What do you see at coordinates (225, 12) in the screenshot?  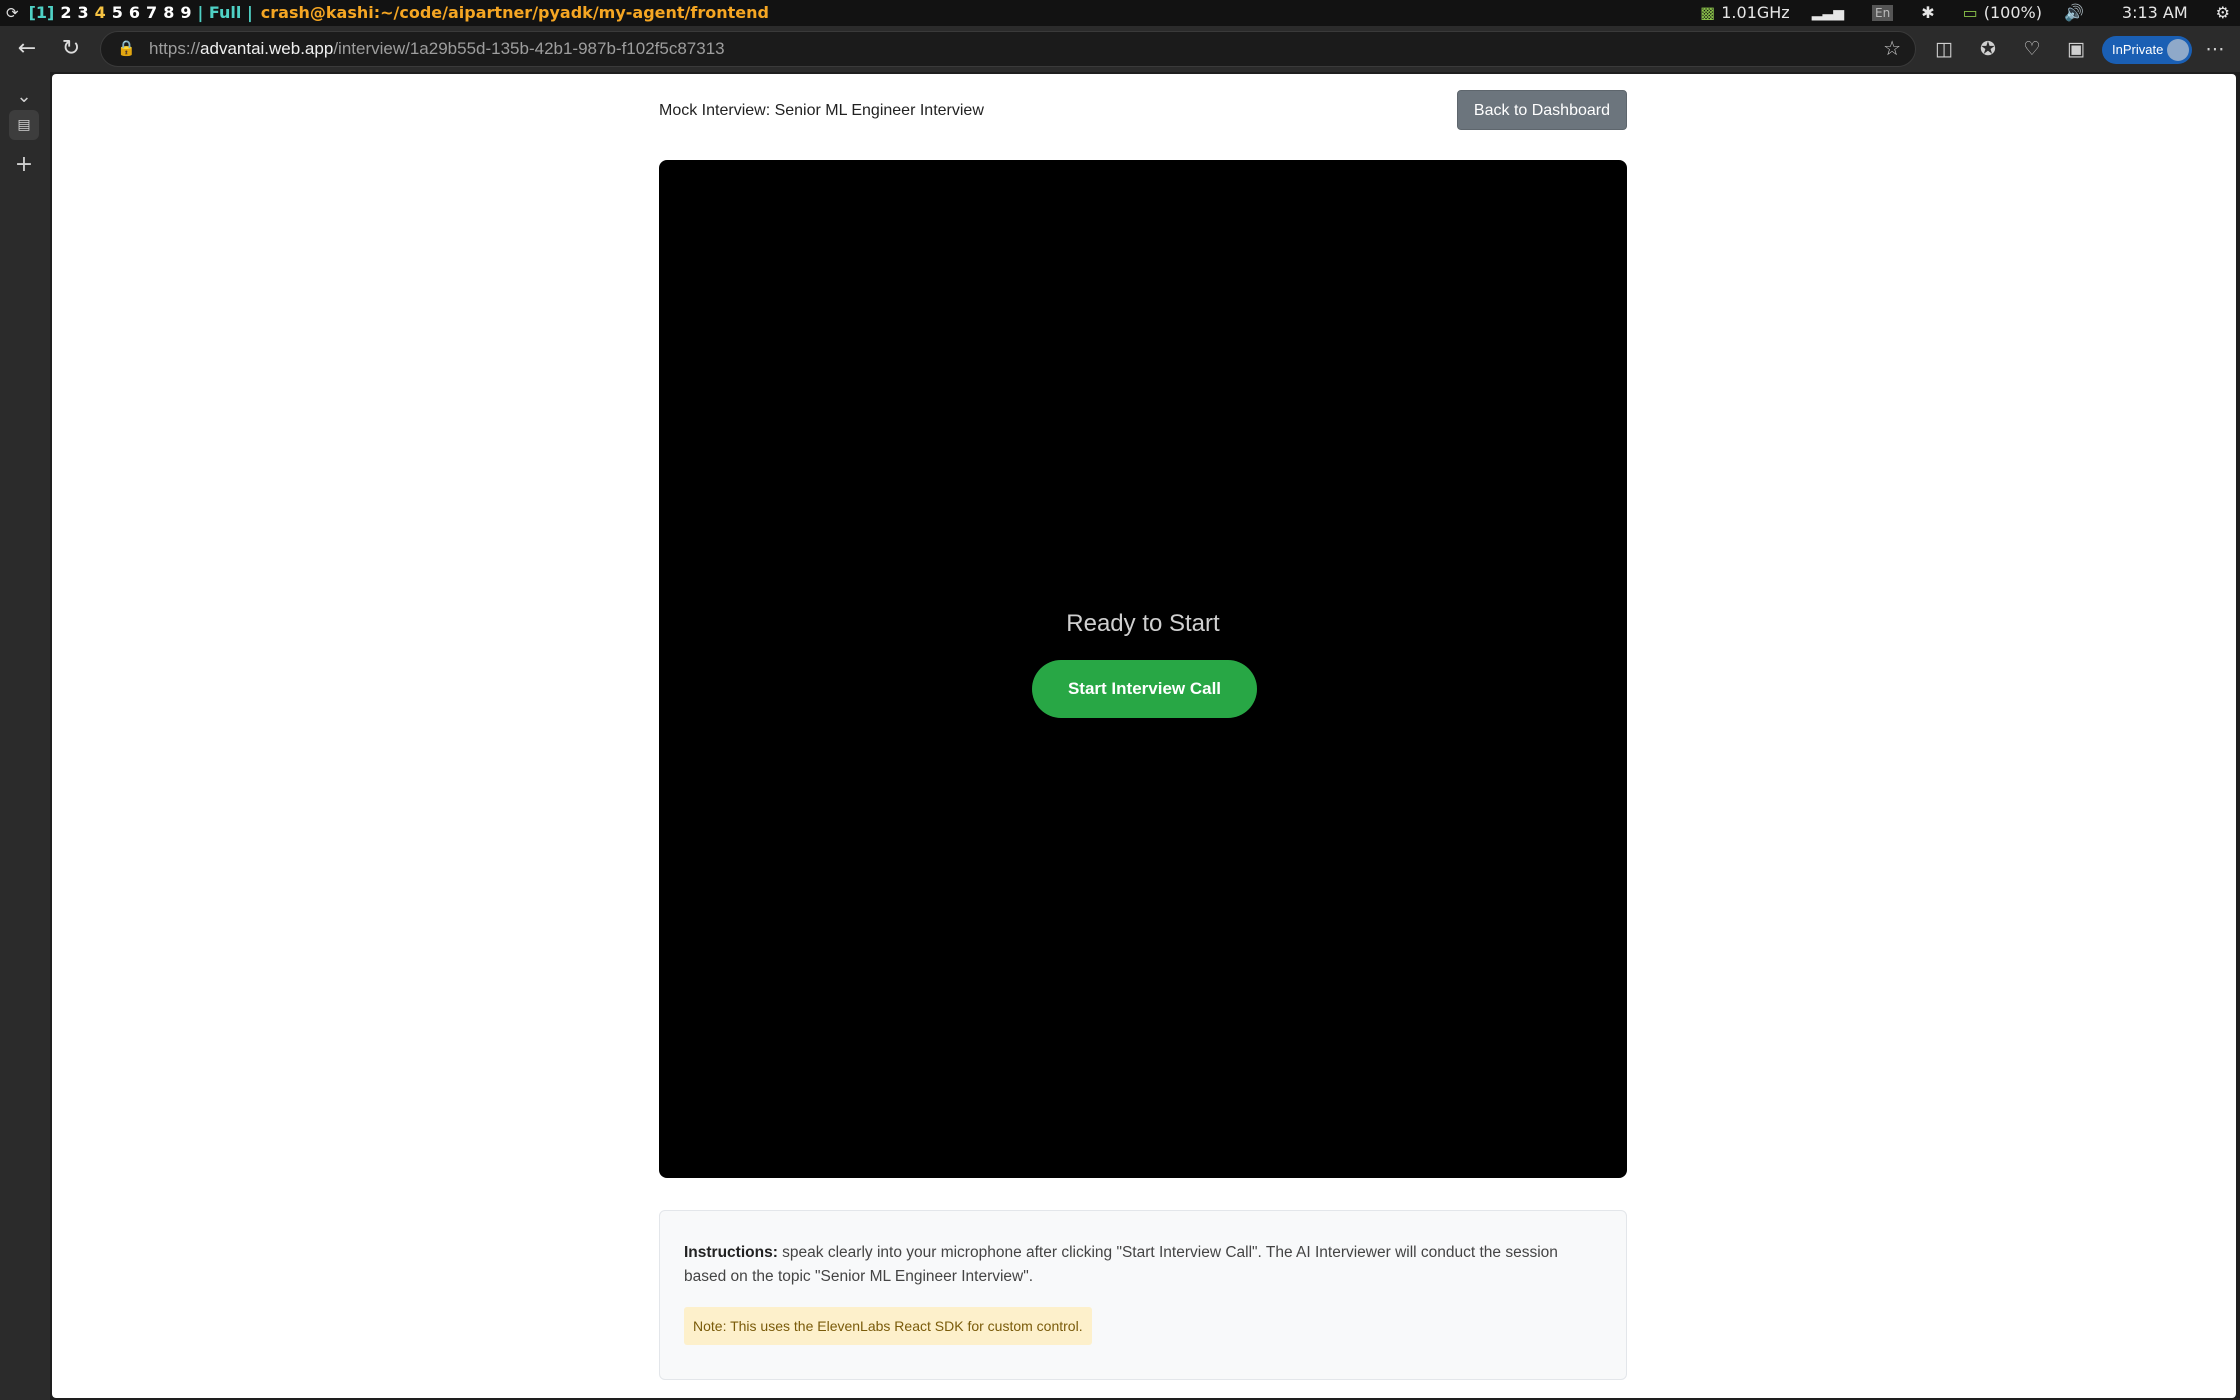 I see `layout-indicator: | Full |` at bounding box center [225, 12].